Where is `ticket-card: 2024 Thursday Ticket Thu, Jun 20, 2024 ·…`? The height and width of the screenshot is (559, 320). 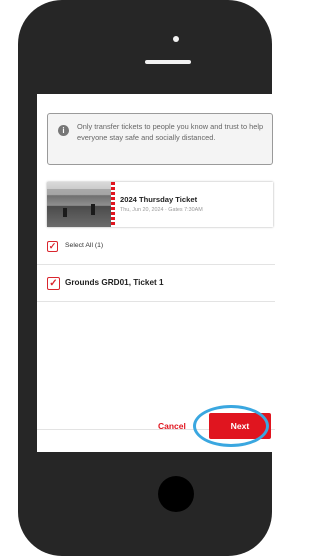 ticket-card: 2024 Thursday Ticket Thu, Jun 20, 2024 ·… is located at coordinates (160, 204).